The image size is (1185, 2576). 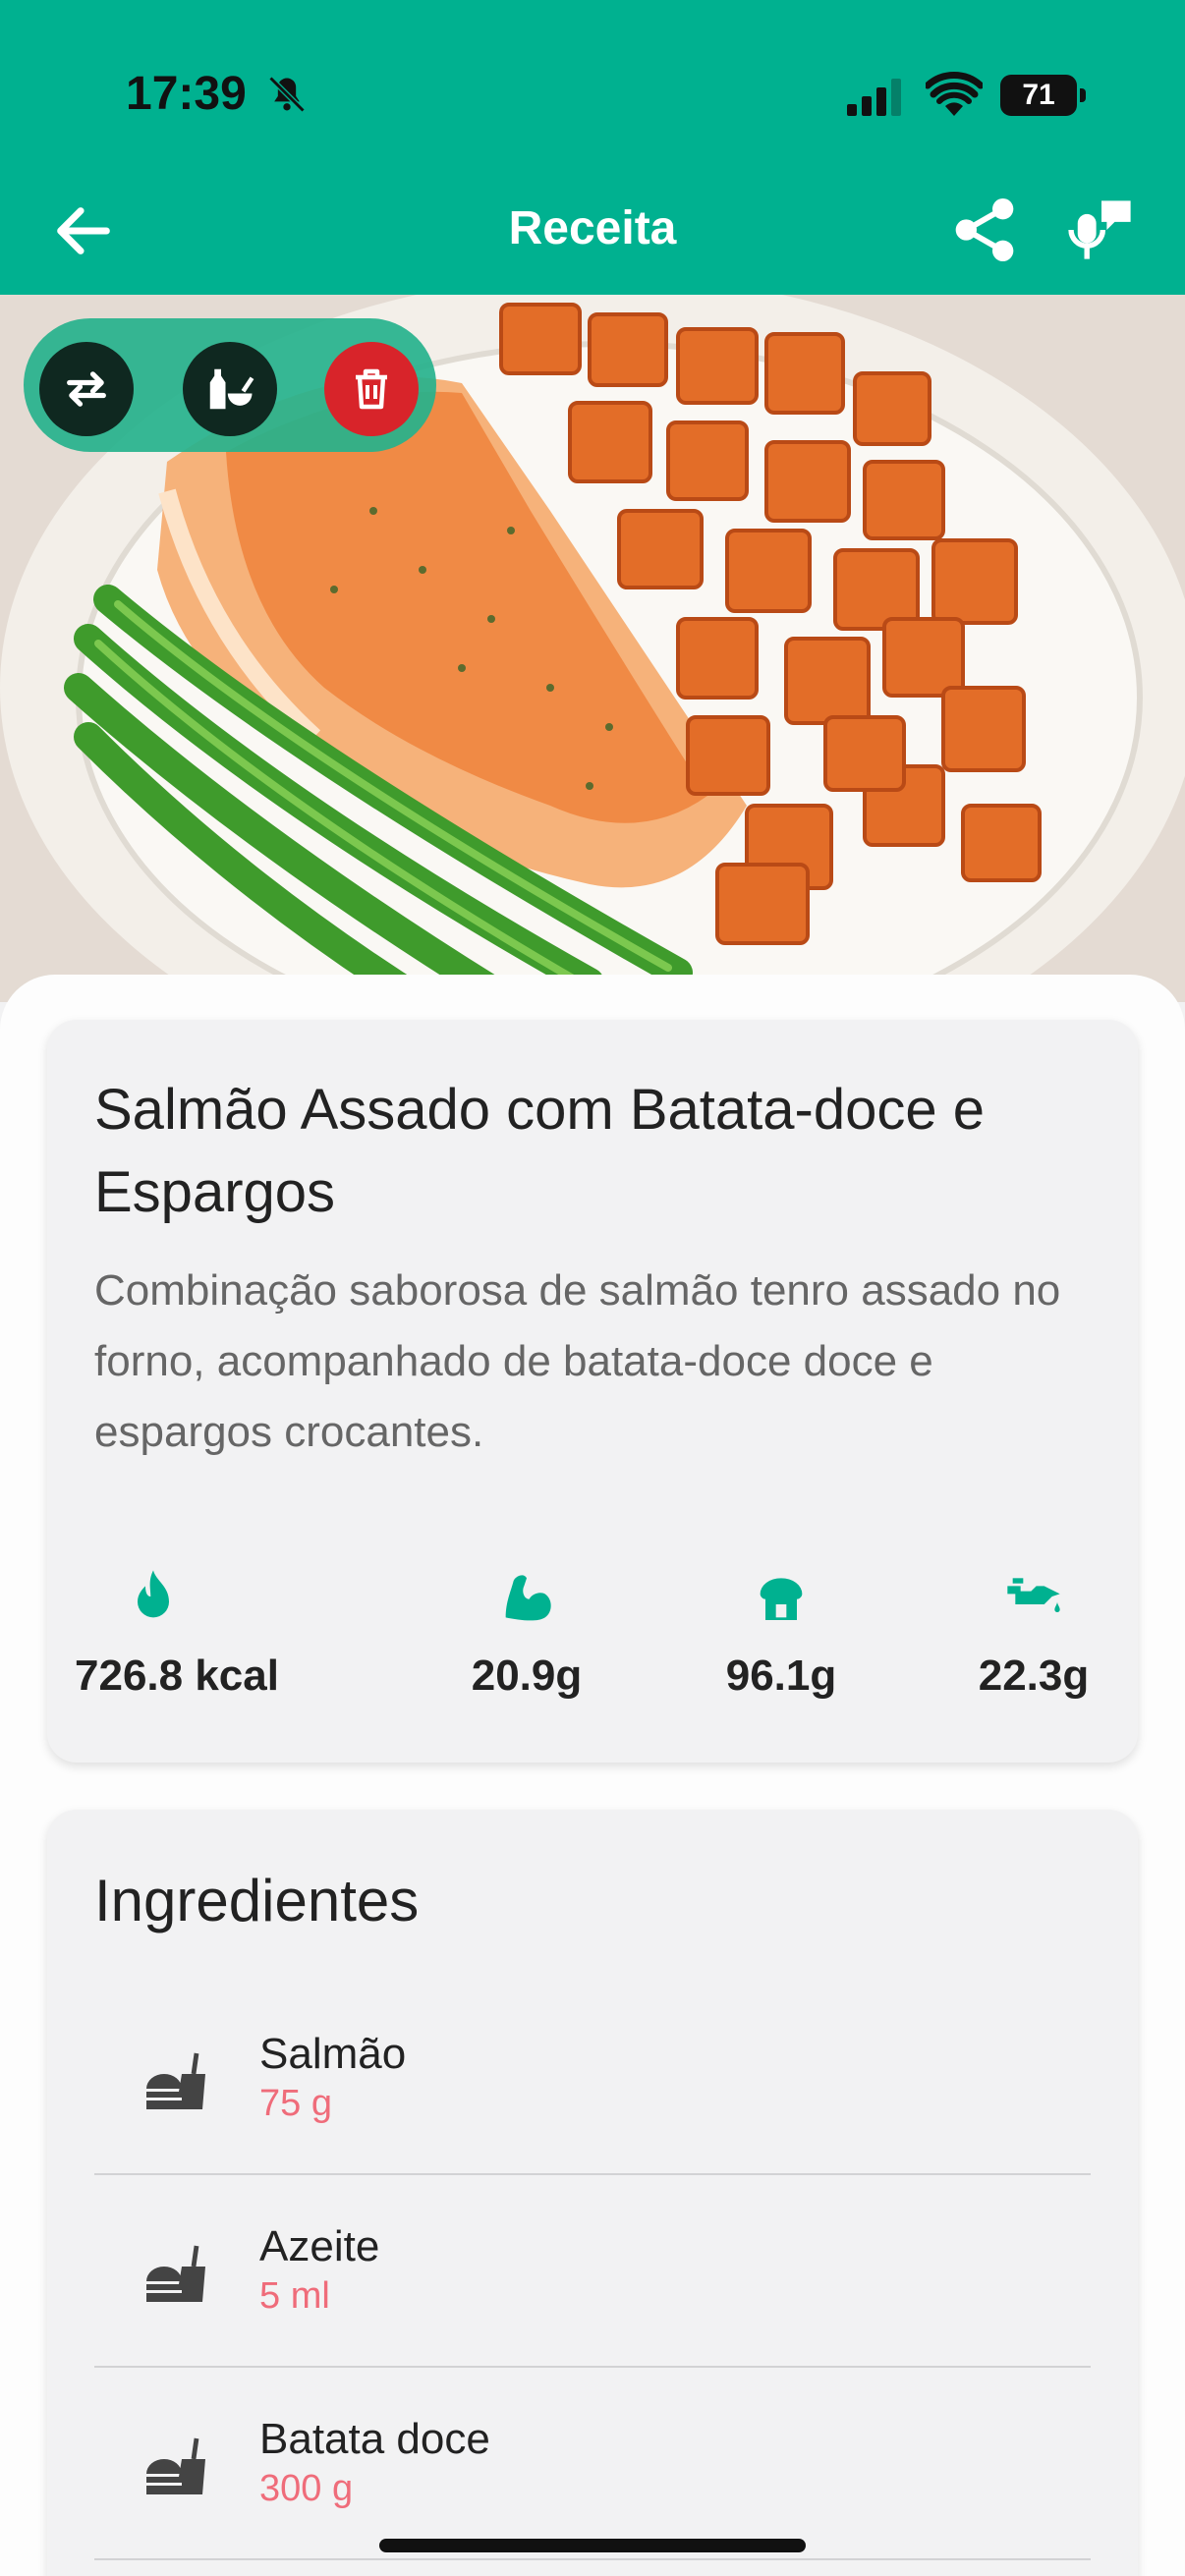 I want to click on ingredient-name: Batata doce, so click(x=375, y=2439).